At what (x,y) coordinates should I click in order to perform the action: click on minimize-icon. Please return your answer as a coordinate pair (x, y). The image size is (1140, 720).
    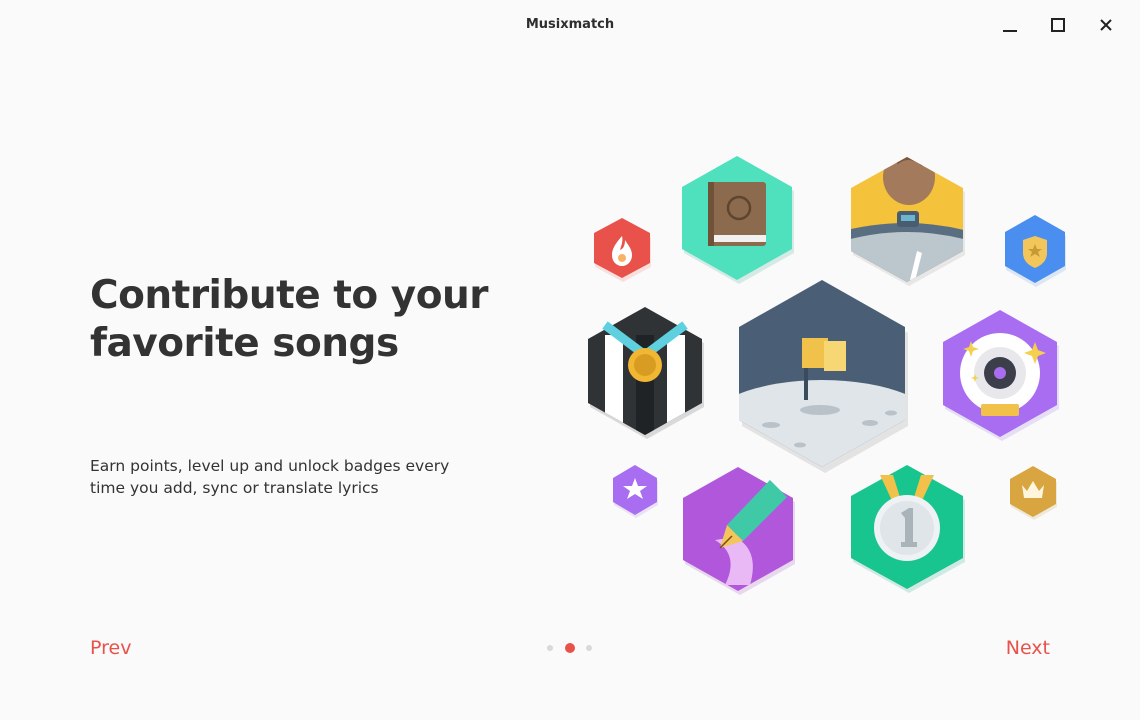
    Looking at the image, I should click on (1010, 31).